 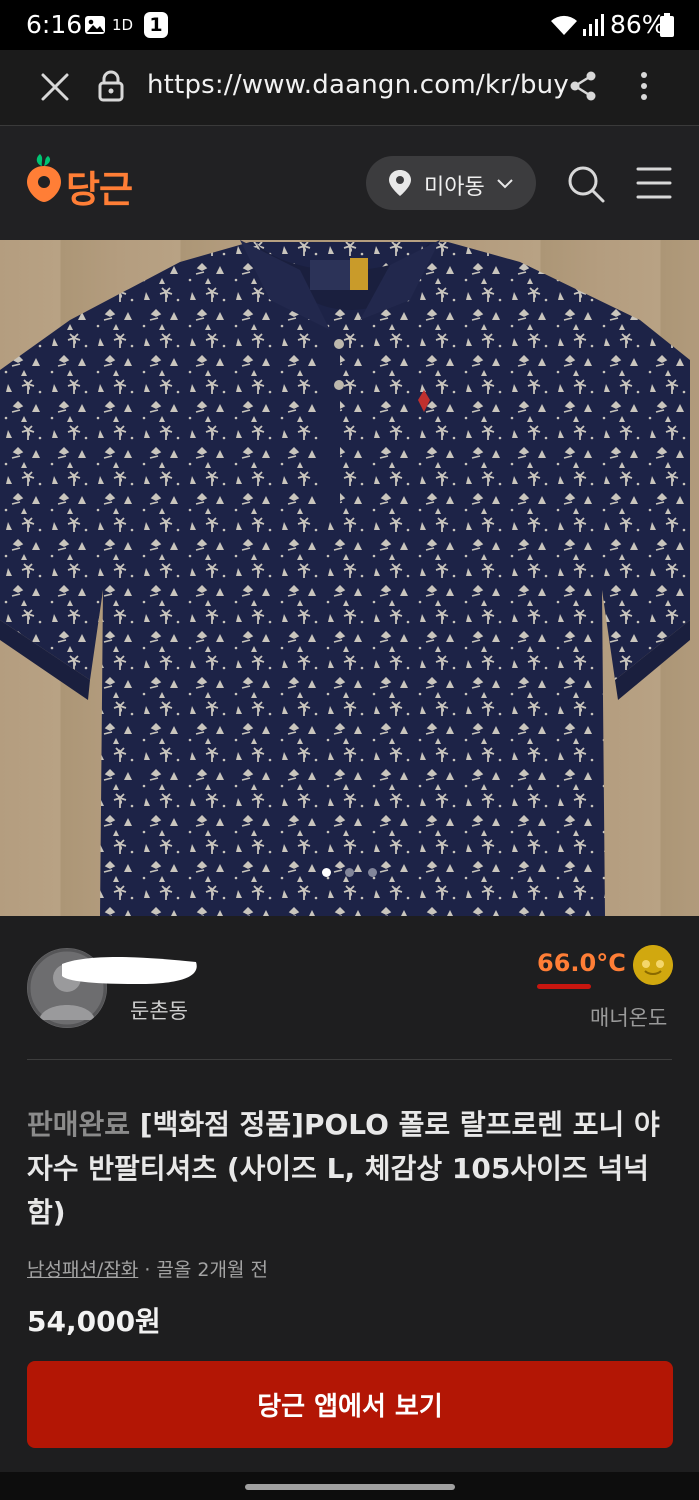 I want to click on manner-temperature: 66.0°C, so click(x=581, y=963).